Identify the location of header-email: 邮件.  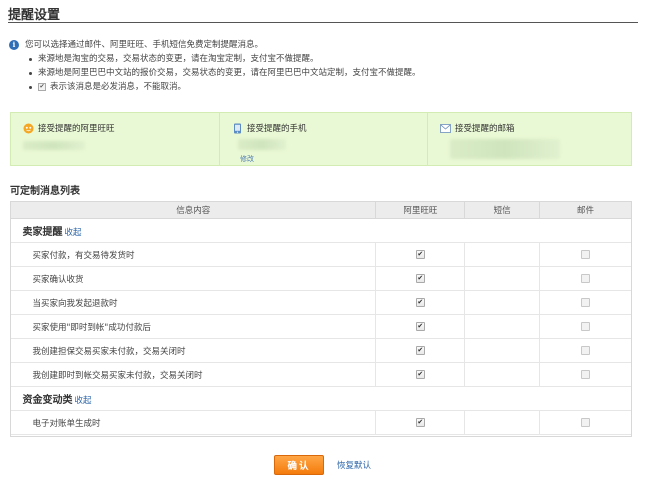
(585, 210).